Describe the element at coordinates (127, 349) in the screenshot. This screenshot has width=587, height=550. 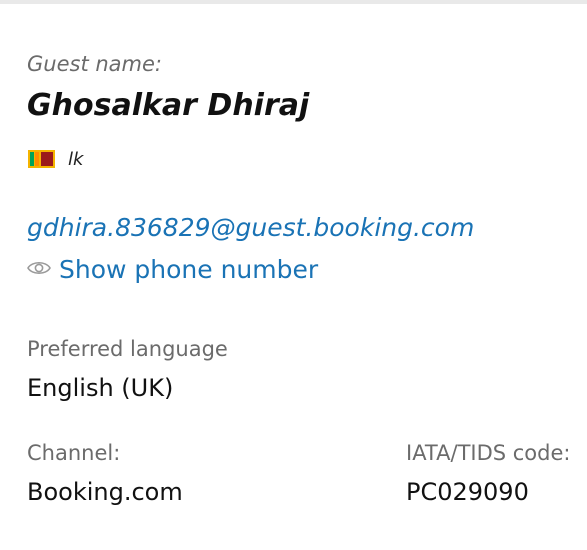
I see `preferred-language-label: Preferred language` at that location.